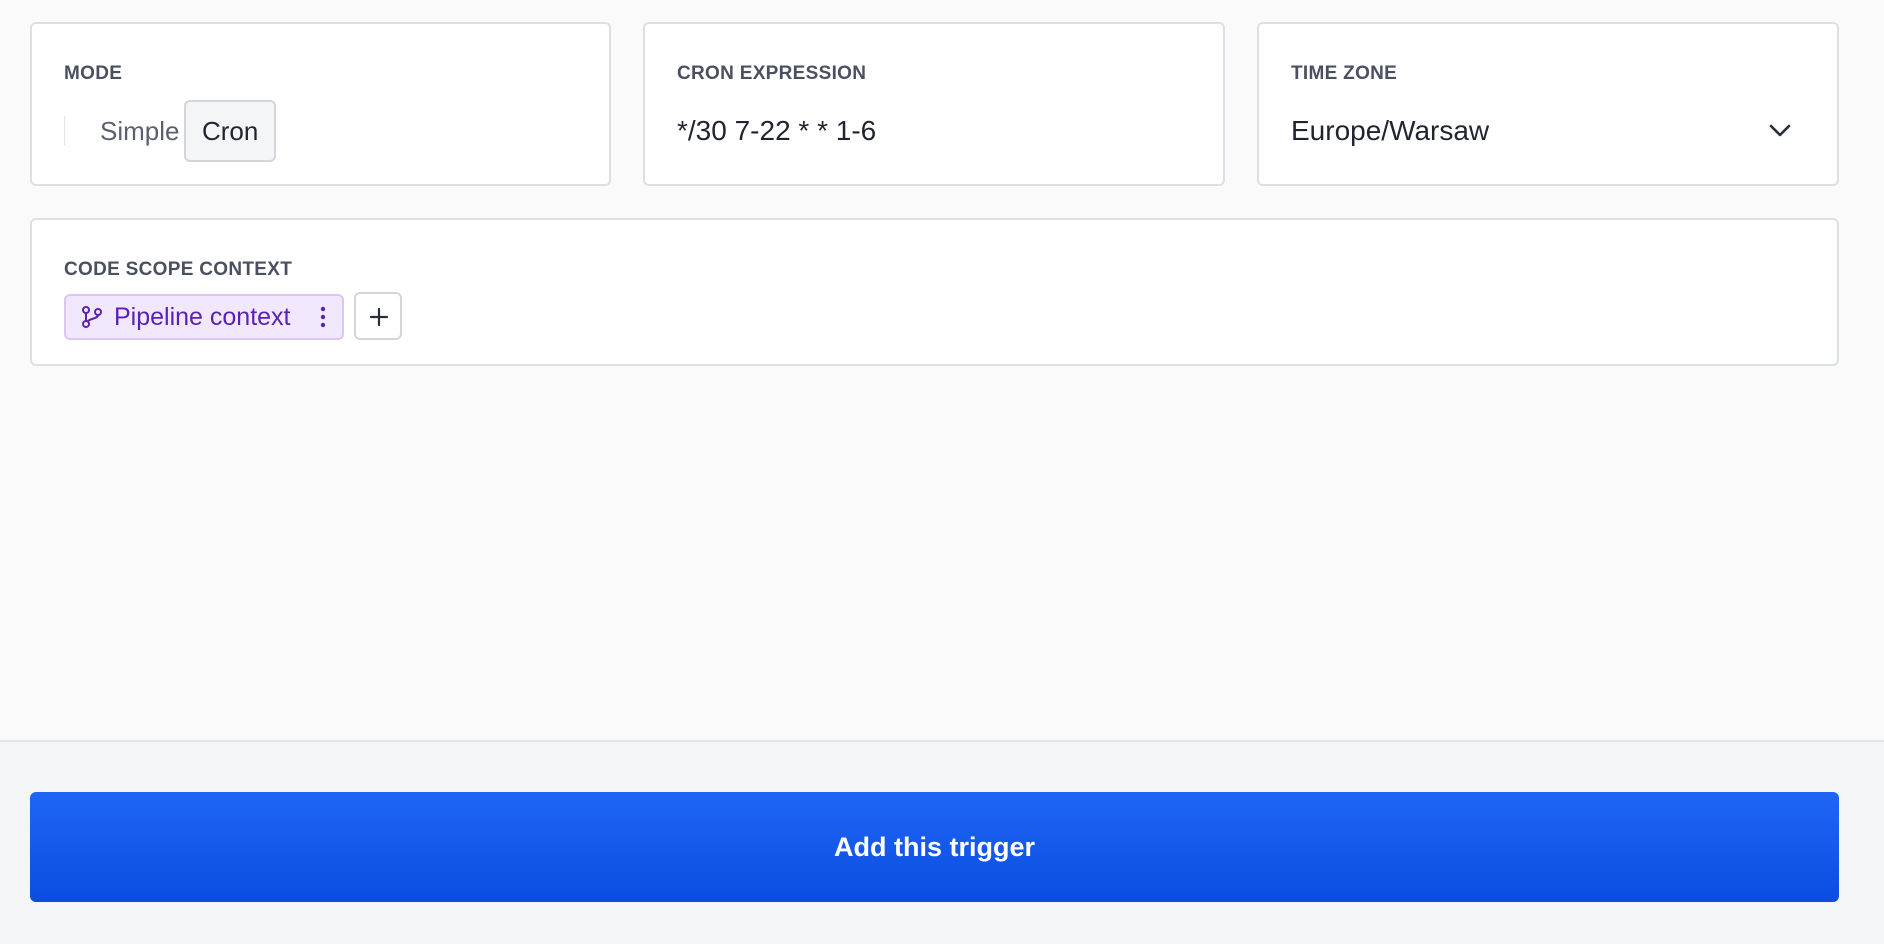  I want to click on pipeline-context-chip: Pipeline context, so click(204, 317).